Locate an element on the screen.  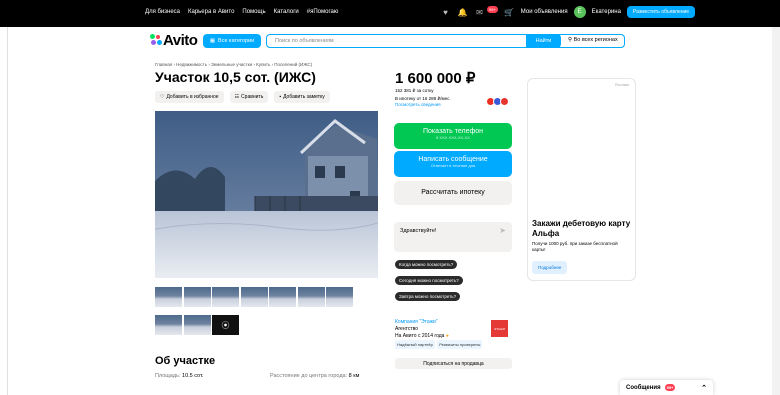
area-label: Площадь: is located at coordinates (168, 376).